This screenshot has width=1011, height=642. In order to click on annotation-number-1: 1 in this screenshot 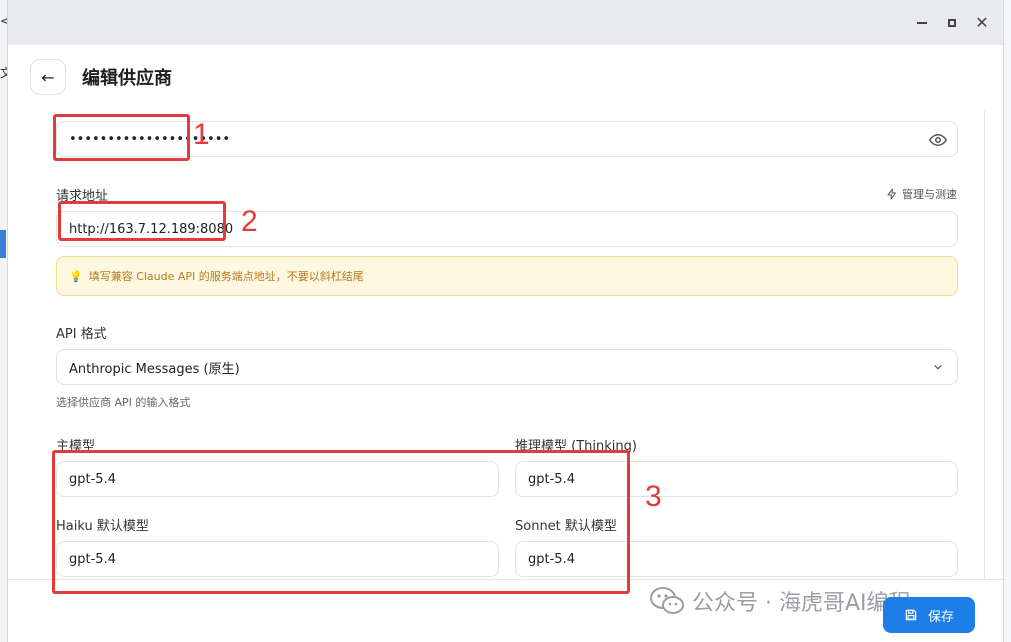, I will do `click(201, 134)`.